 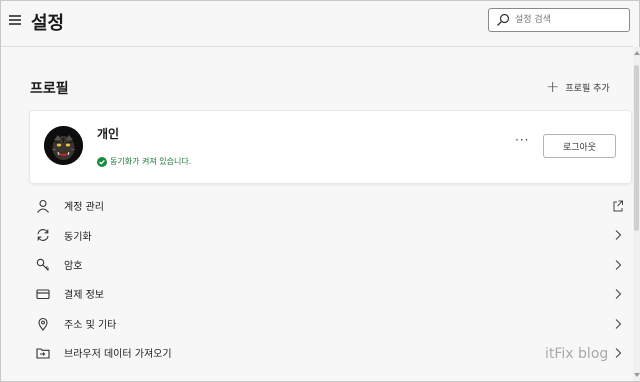 I want to click on logout-button: 로그아웃, so click(x=579, y=146).